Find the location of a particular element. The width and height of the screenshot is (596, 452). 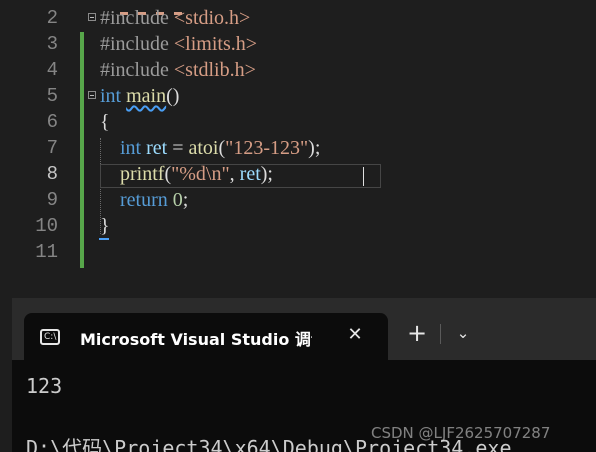

code-line: 3 #include <limits.h> is located at coordinates (298, 43).